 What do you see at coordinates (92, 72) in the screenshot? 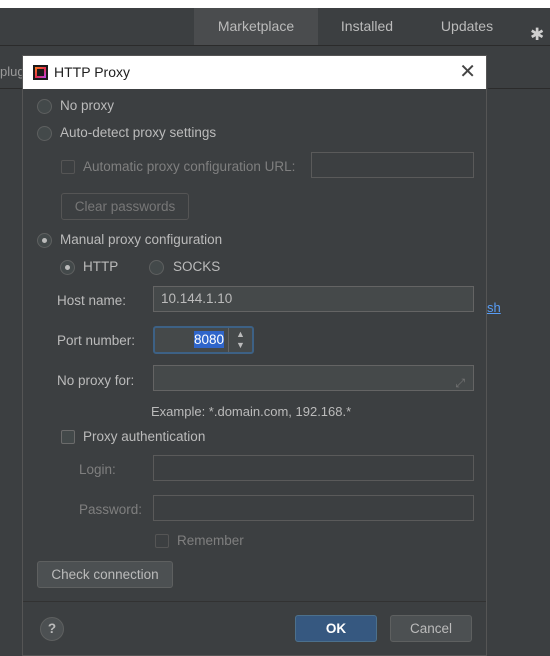
I see `dialog-title: HTTP Proxy` at bounding box center [92, 72].